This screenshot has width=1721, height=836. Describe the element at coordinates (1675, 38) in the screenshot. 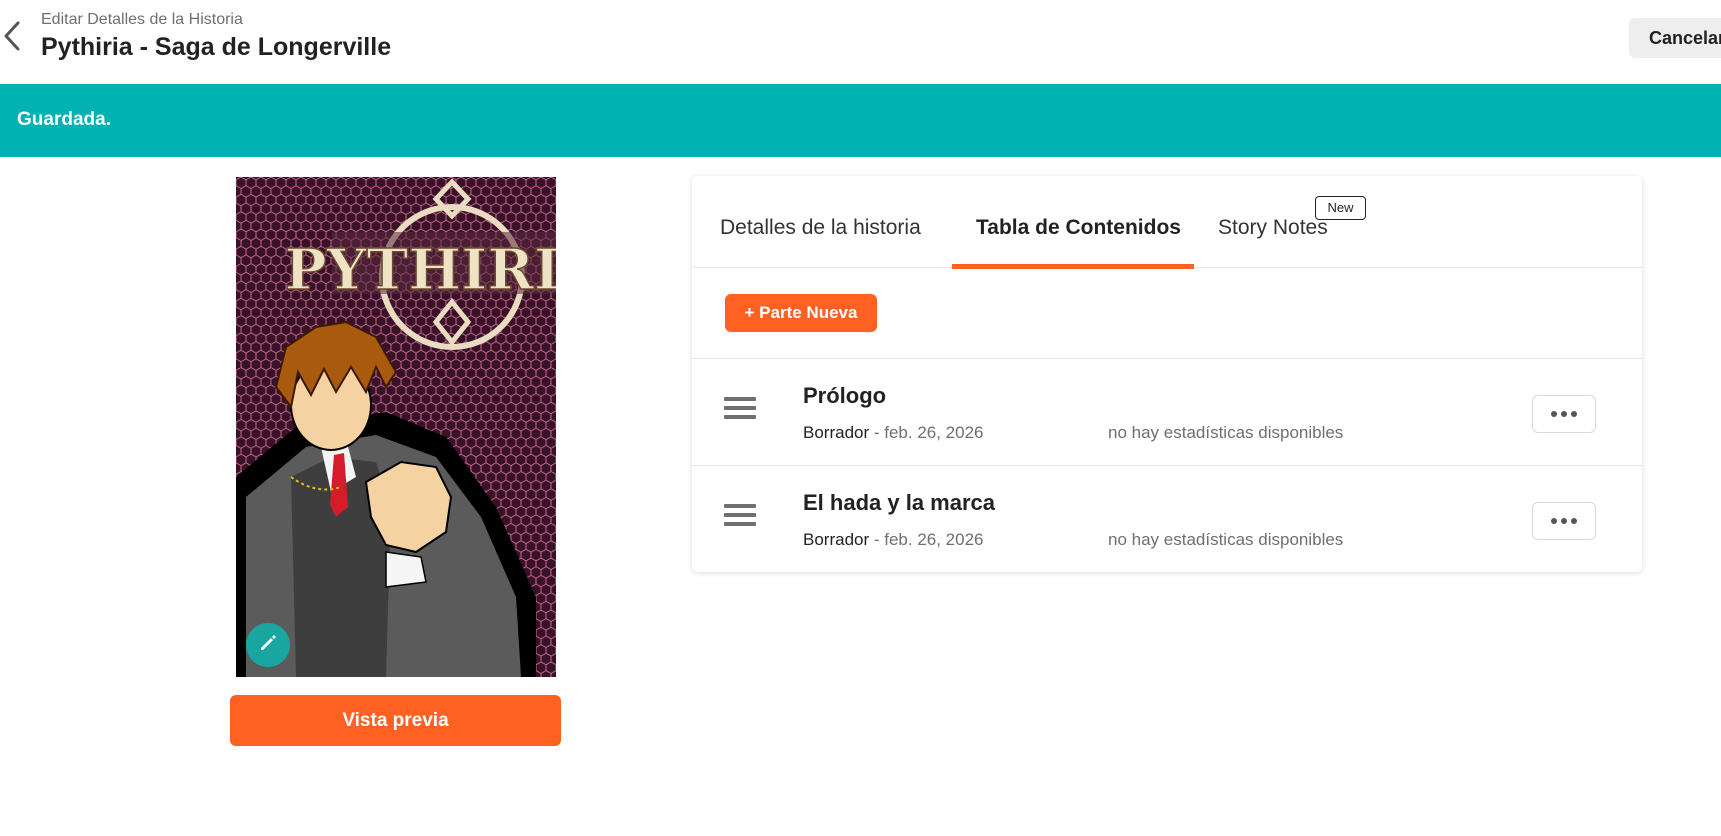

I see `cancel-button: Cancelar` at that location.